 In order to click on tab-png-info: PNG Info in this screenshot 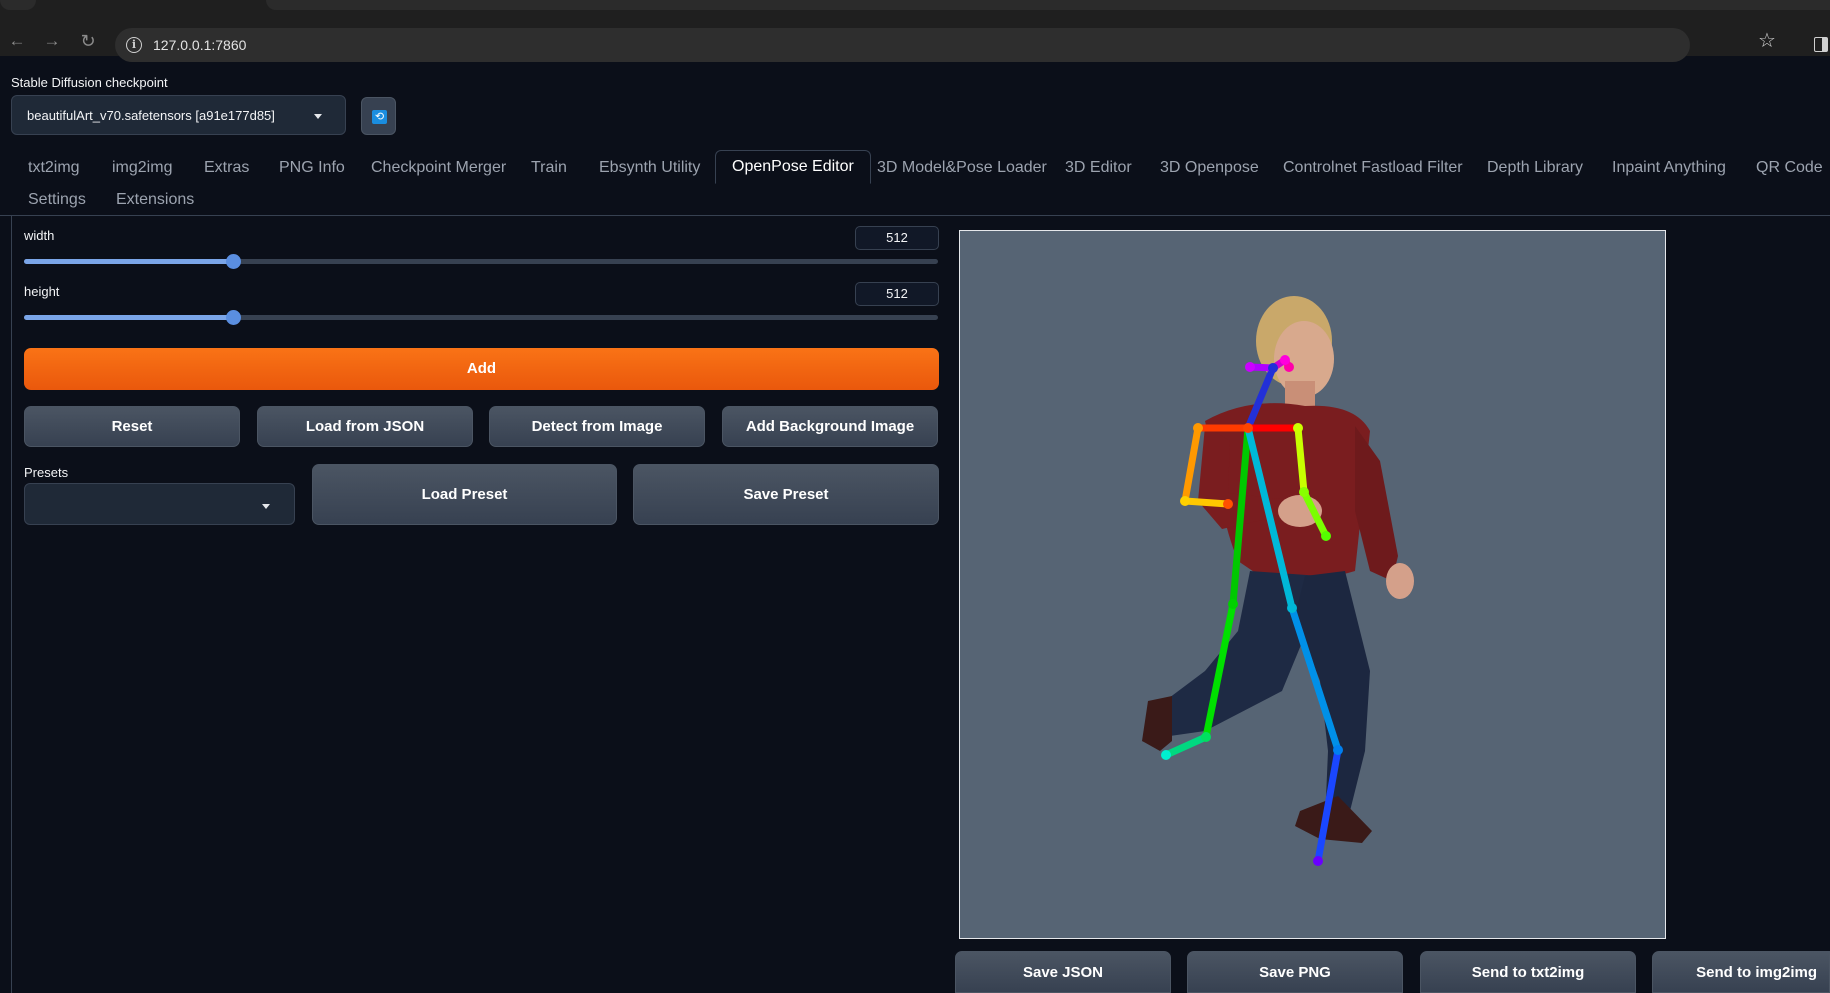, I will do `click(312, 168)`.